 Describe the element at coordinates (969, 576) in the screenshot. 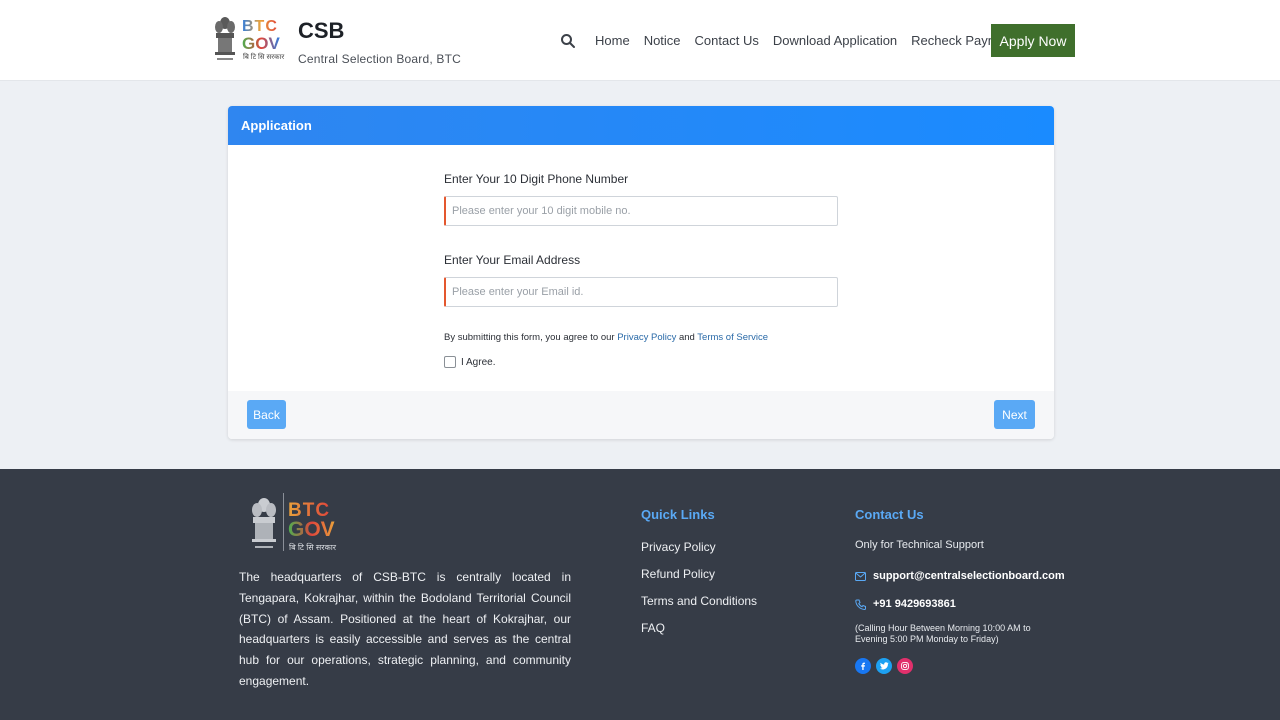

I see `contact-email: support@centralselectionboard.com` at that location.